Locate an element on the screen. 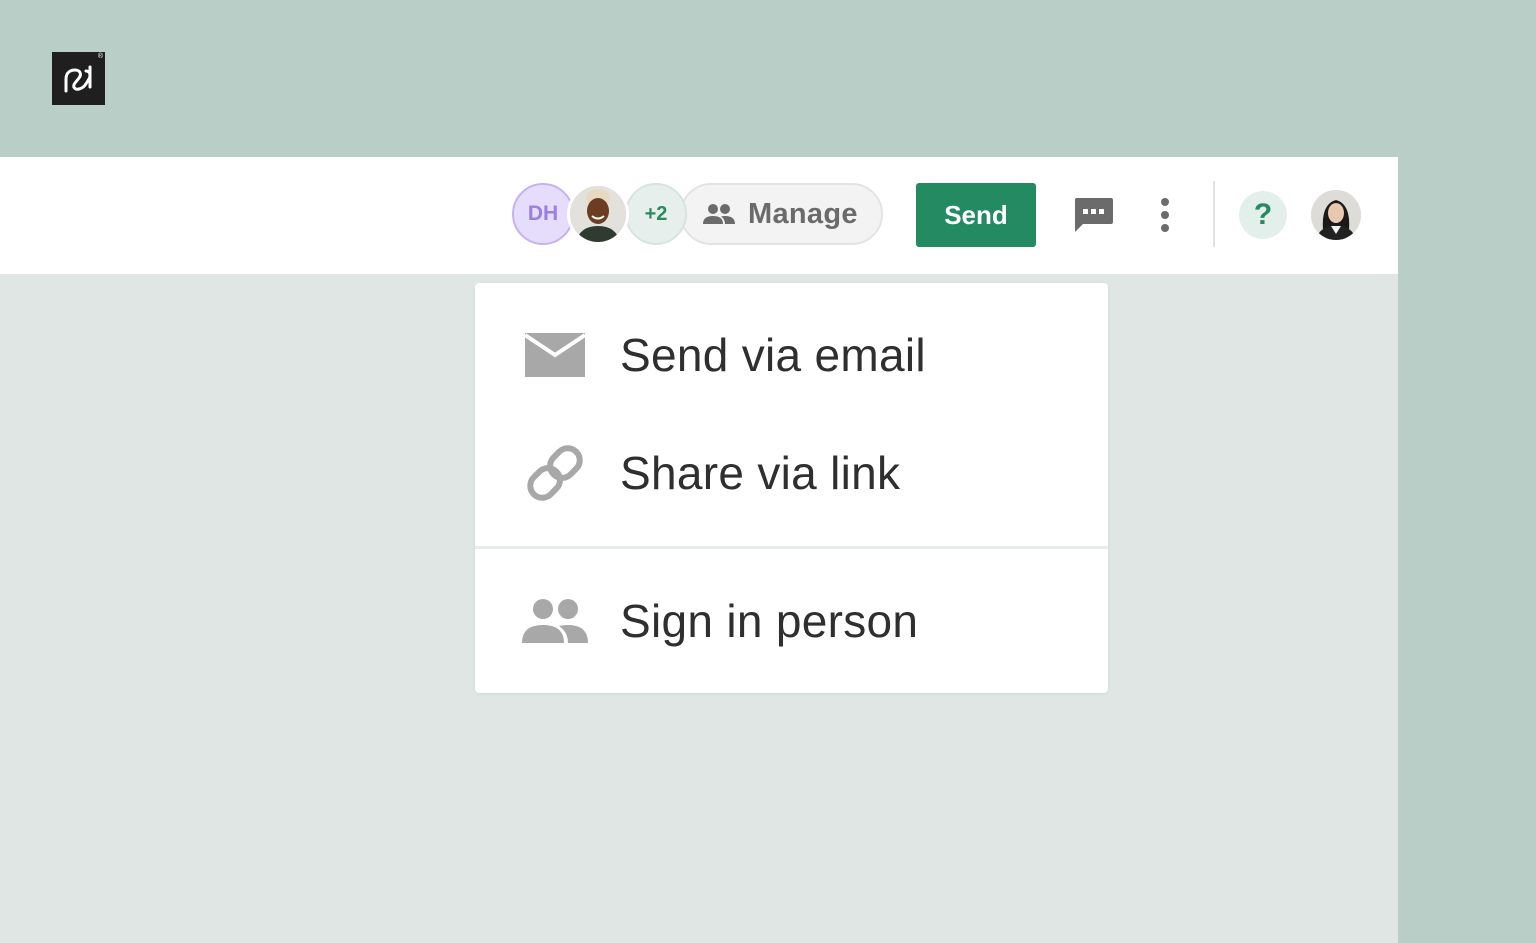  manage-button: Manage is located at coordinates (781, 214).